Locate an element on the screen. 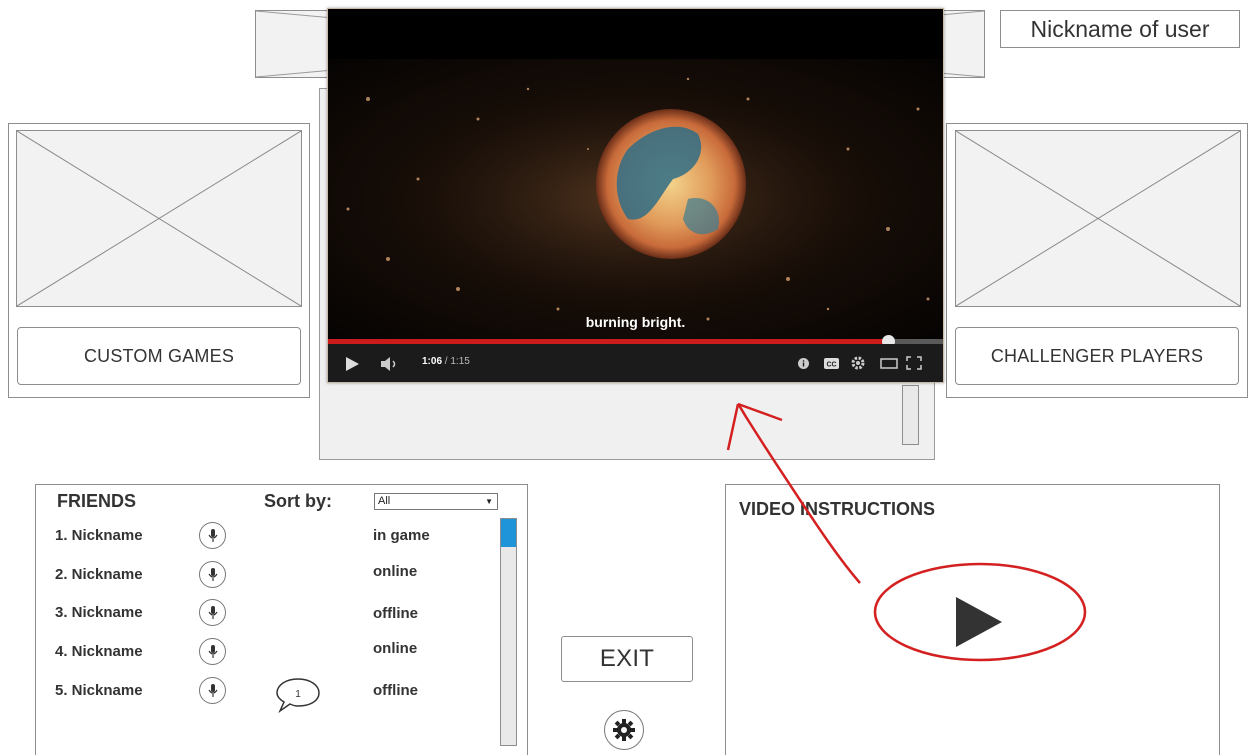 This screenshot has height=755, width=1254. challenger-players-tile: CHALLENGER PLAYERS is located at coordinates (1097, 260).